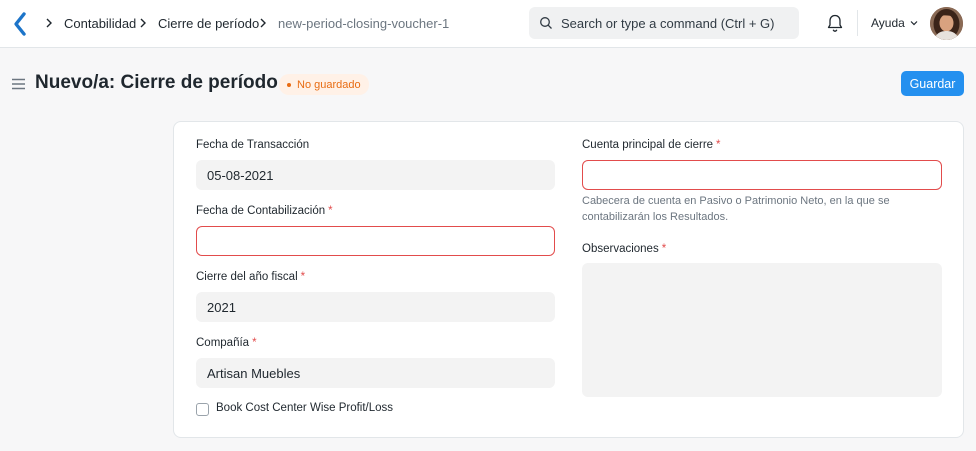 This screenshot has width=976, height=451. I want to click on user-avatar, so click(946, 23).